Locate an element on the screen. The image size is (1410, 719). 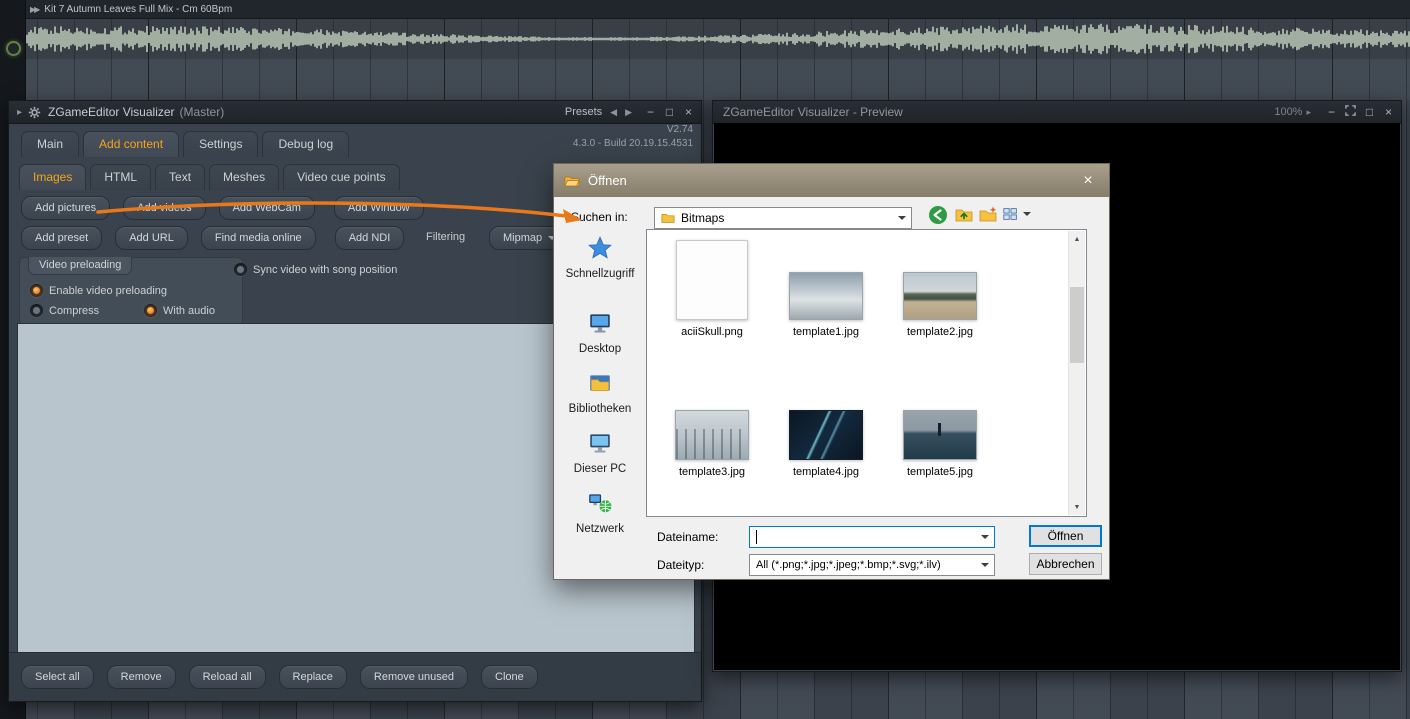
subtab-video-cue-points: Video cue points is located at coordinates (341, 177).